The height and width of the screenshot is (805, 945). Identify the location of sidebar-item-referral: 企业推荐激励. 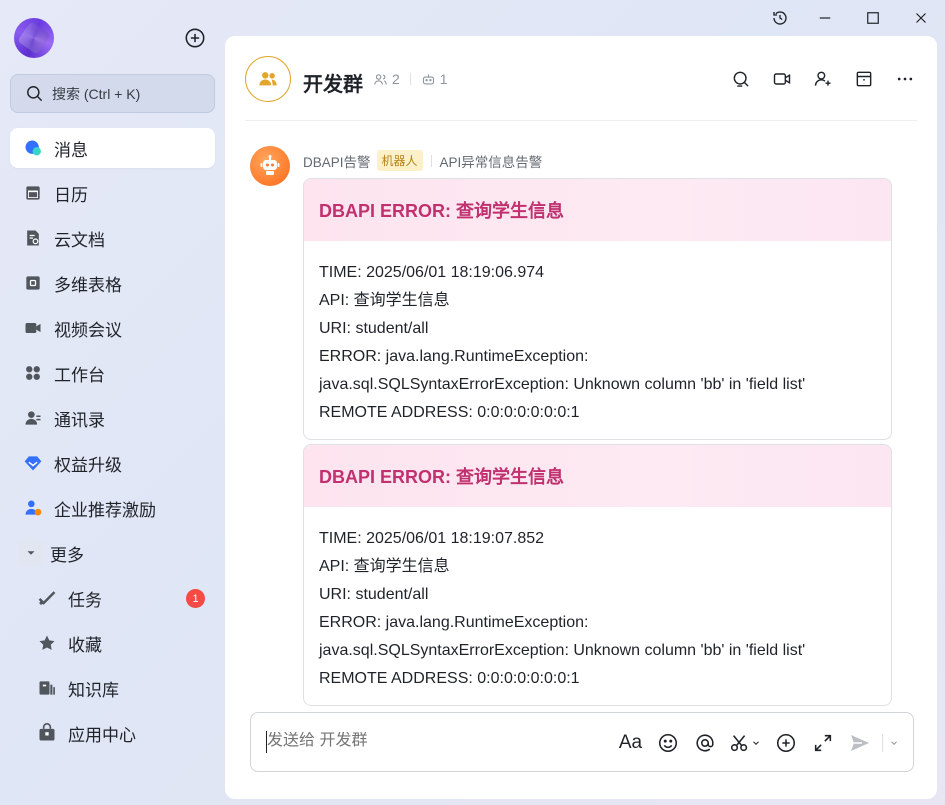
(112, 508).